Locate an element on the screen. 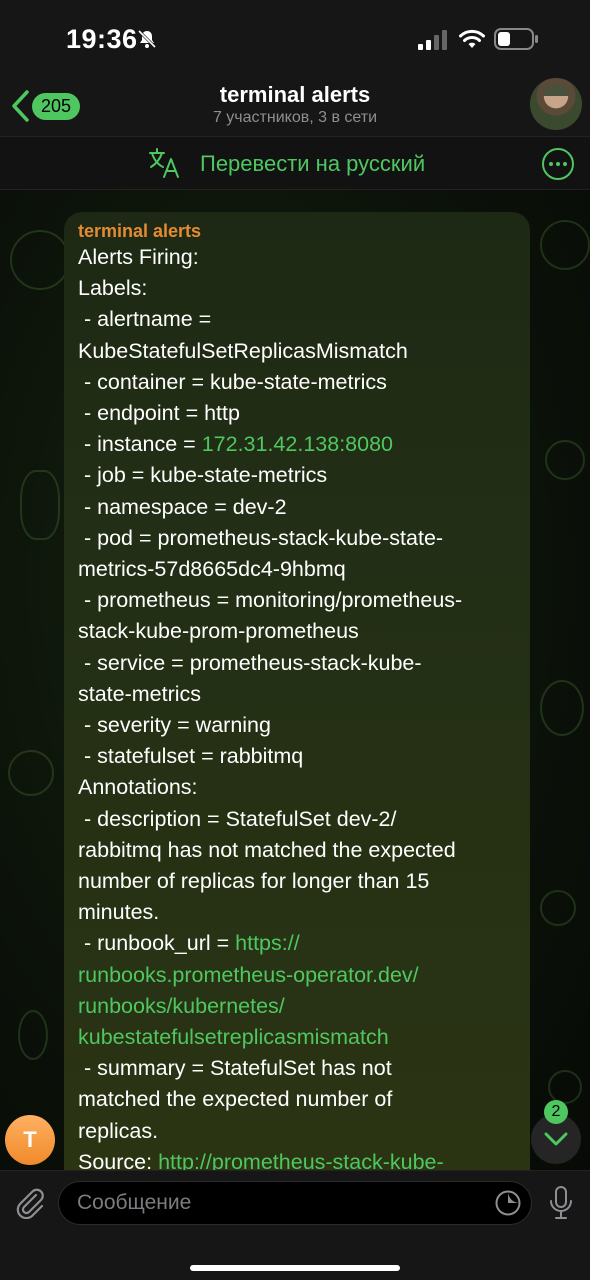 Image resolution: width=590 pixels, height=1280 pixels. message-text: - namespace = dev-2 is located at coordinates (182, 506).